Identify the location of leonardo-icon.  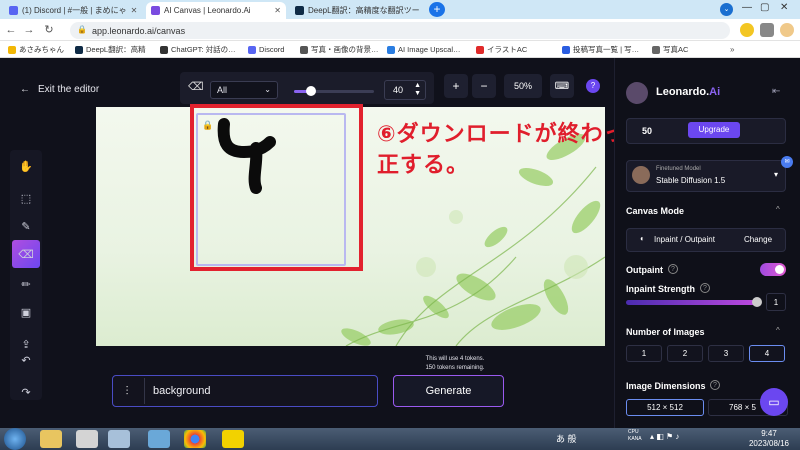
(155, 10).